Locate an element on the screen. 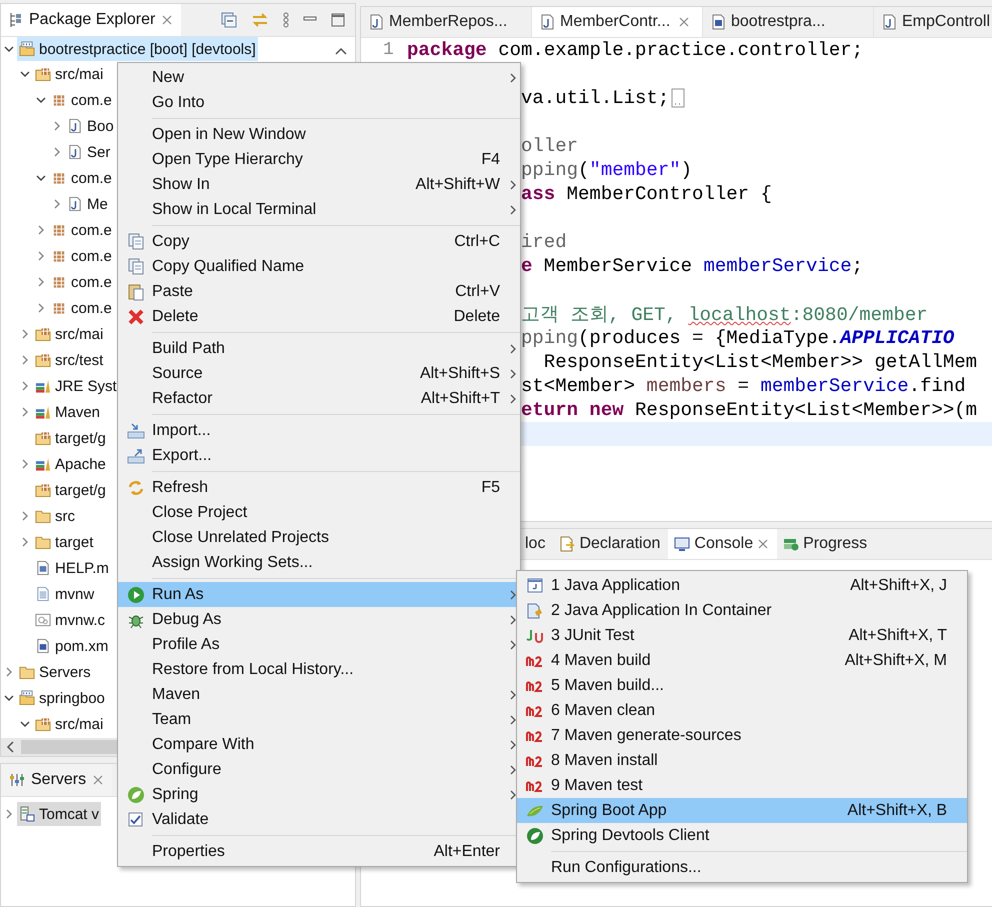 The width and height of the screenshot is (992, 907). tree-item: target is located at coordinates (64, 542).